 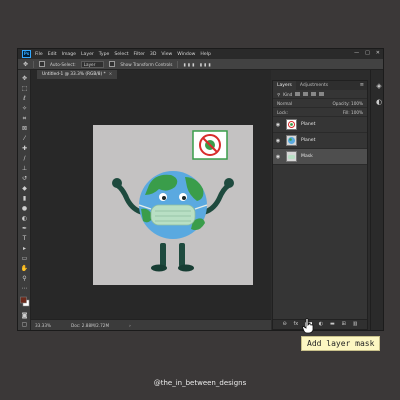 What do you see at coordinates (376, 200) in the screenshot?
I see `panel-icon-strip: ◈ ◐` at bounding box center [376, 200].